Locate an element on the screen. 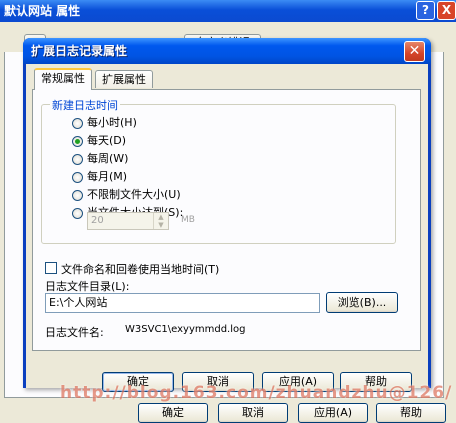 Image resolution: width=456 pixels, height=423 pixels. help-title-button: ? is located at coordinates (425, 10).